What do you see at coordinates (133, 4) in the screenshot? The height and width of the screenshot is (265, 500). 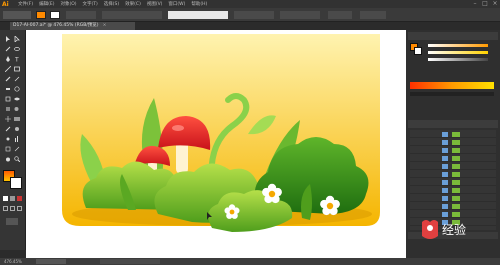 I see `menu-effect: 效果(C)` at bounding box center [133, 4].